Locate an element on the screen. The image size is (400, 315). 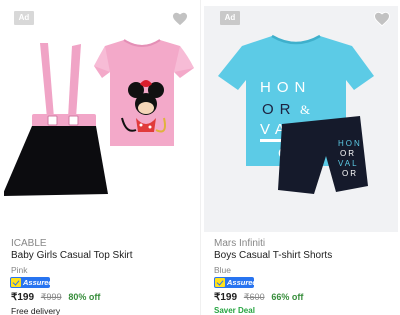
left-strap is located at coordinates (47, 80).